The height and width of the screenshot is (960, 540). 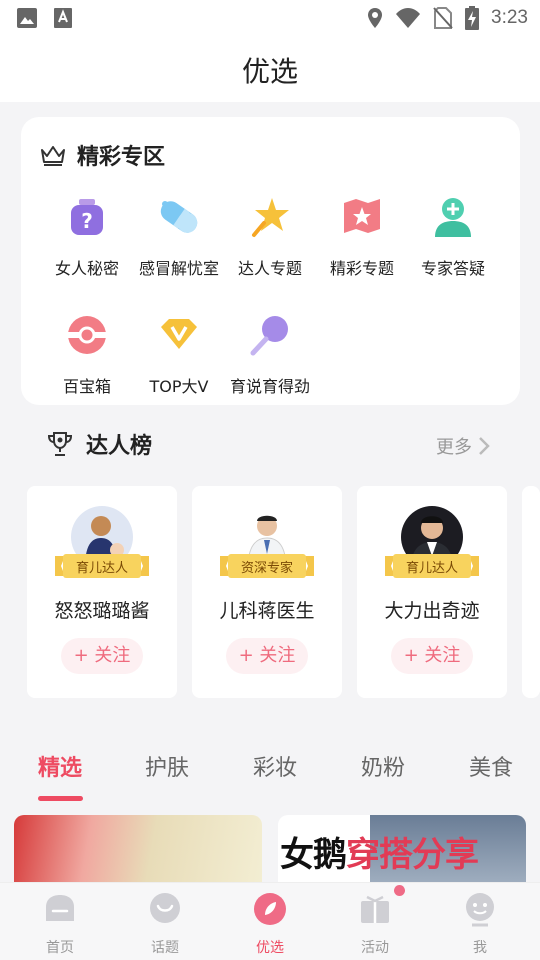 What do you see at coordinates (275, 766) in the screenshot?
I see `tab-makeup: 彩妆` at bounding box center [275, 766].